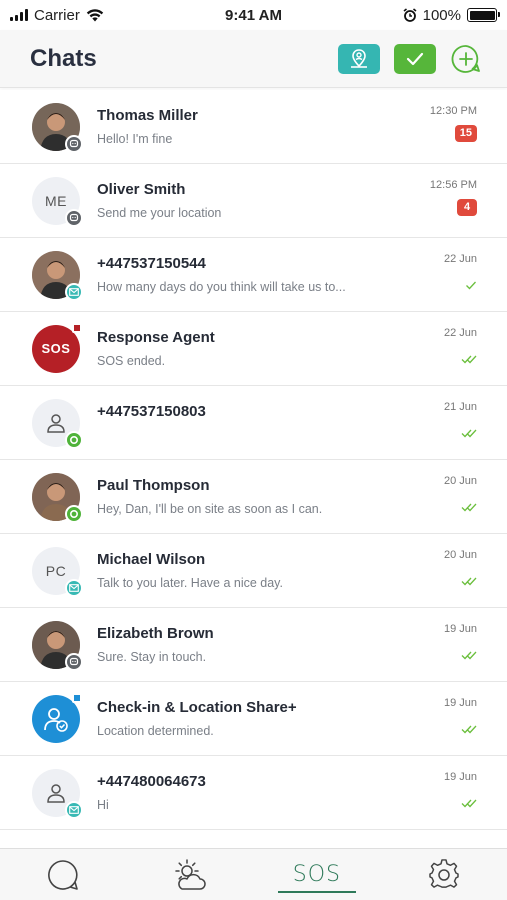  I want to click on chat-meta: 21 Jun, so click(437, 423).